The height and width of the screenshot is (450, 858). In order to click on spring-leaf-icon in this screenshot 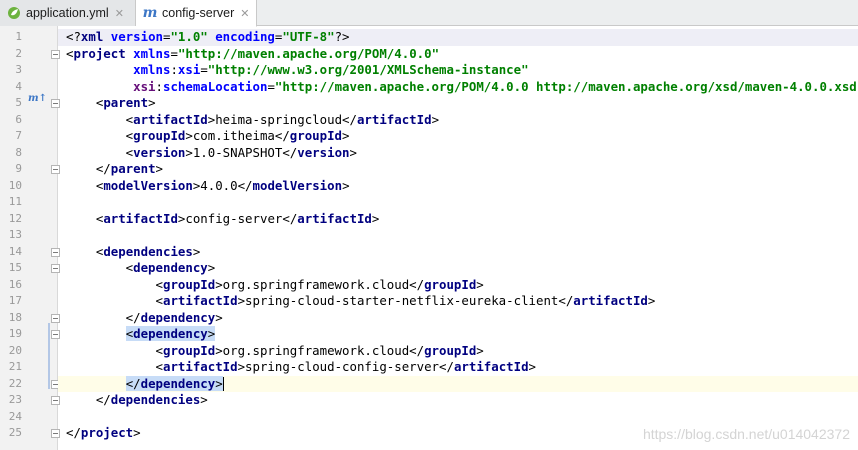, I will do `click(14, 13)`.